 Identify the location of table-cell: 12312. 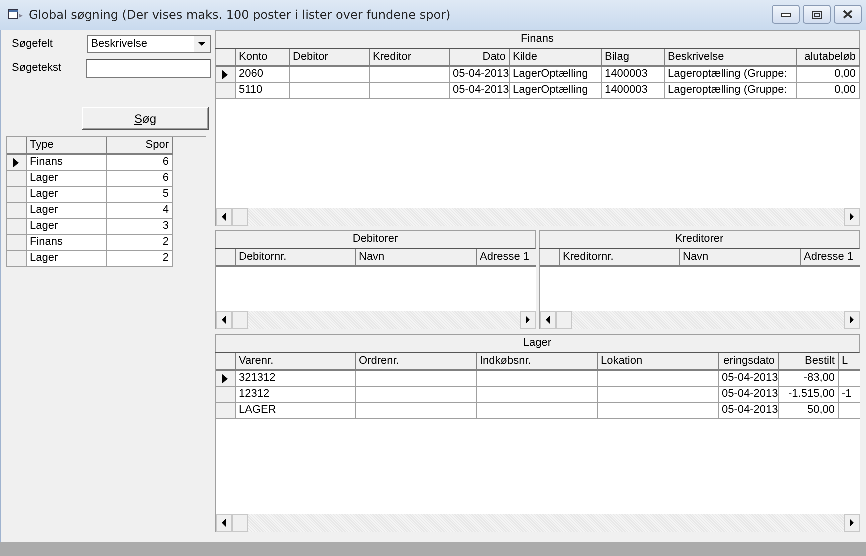
(296, 395).